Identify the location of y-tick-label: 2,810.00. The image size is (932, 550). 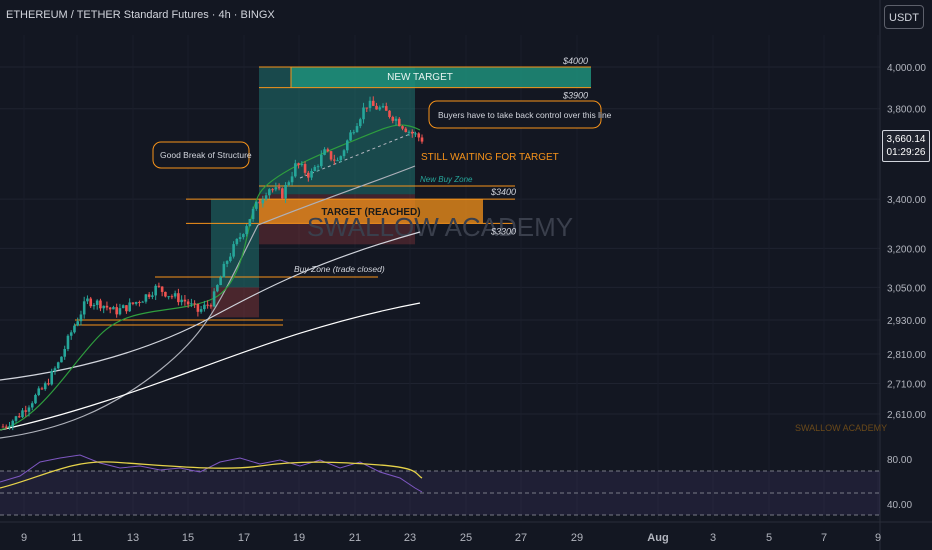
(906, 355).